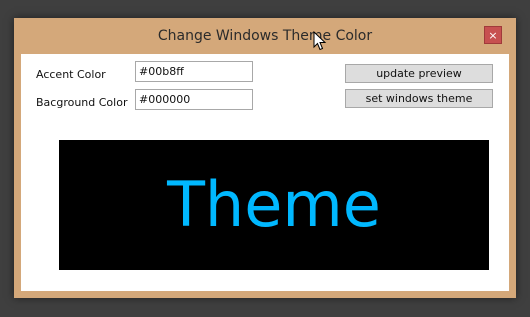 The image size is (530, 317). What do you see at coordinates (419, 73) in the screenshot?
I see `update-preview-button: update preview` at bounding box center [419, 73].